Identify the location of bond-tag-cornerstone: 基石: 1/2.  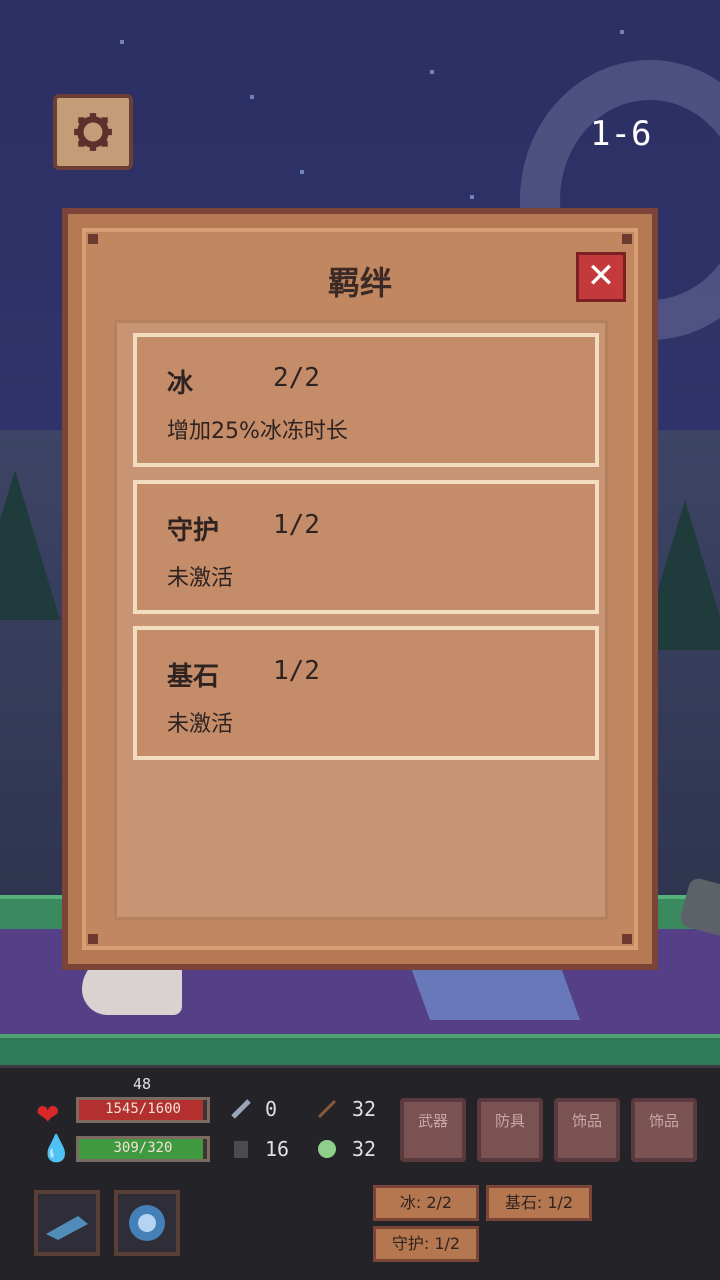
(539, 1203).